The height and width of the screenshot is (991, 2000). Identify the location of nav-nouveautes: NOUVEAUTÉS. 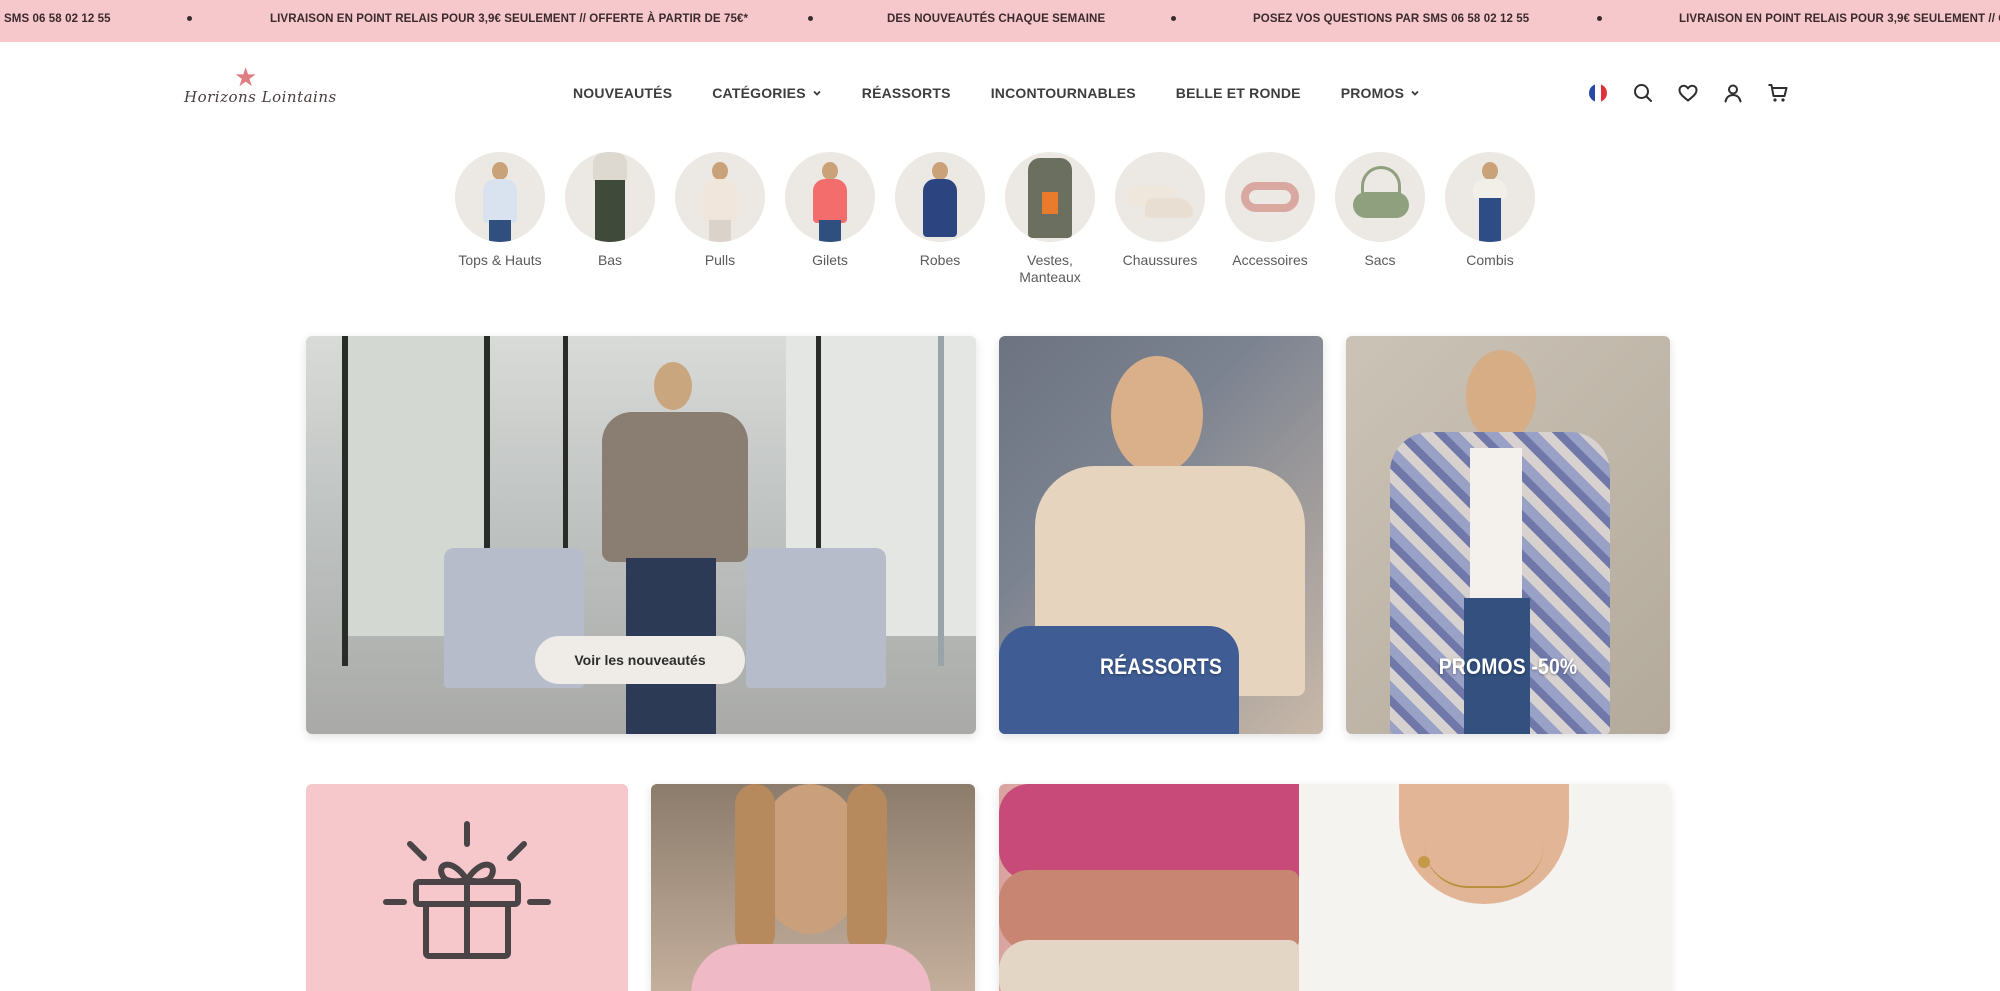
(622, 93).